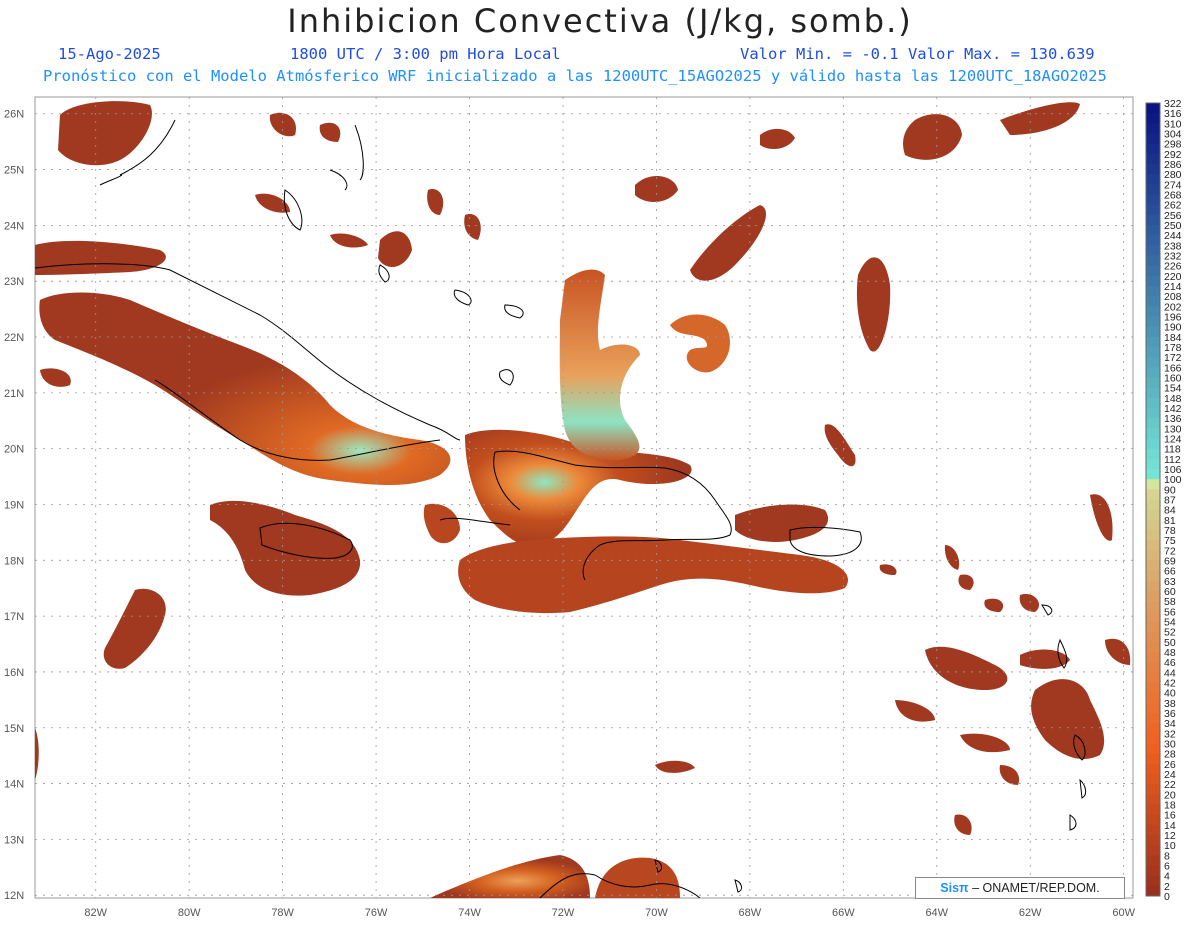 This screenshot has width=1200, height=927. What do you see at coordinates (14, 617) in the screenshot?
I see `lat-tick-label: 17N` at bounding box center [14, 617].